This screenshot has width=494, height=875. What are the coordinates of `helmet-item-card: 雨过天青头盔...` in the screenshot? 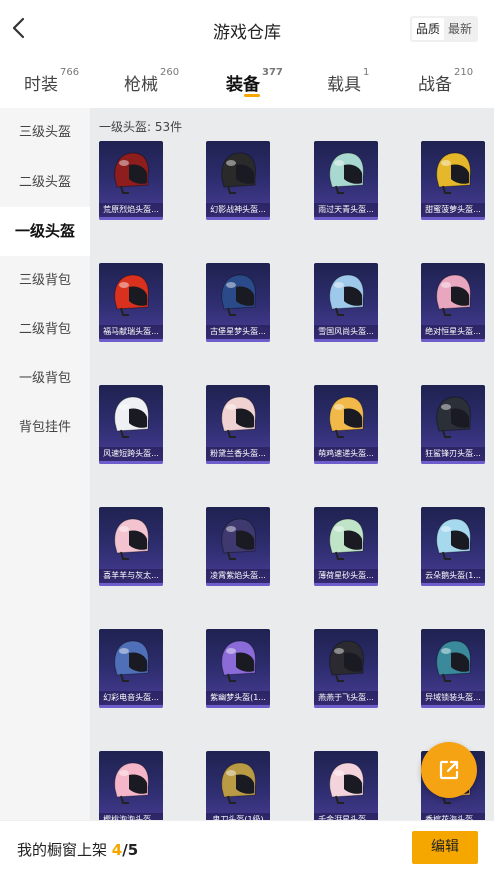 It's located at (346, 180).